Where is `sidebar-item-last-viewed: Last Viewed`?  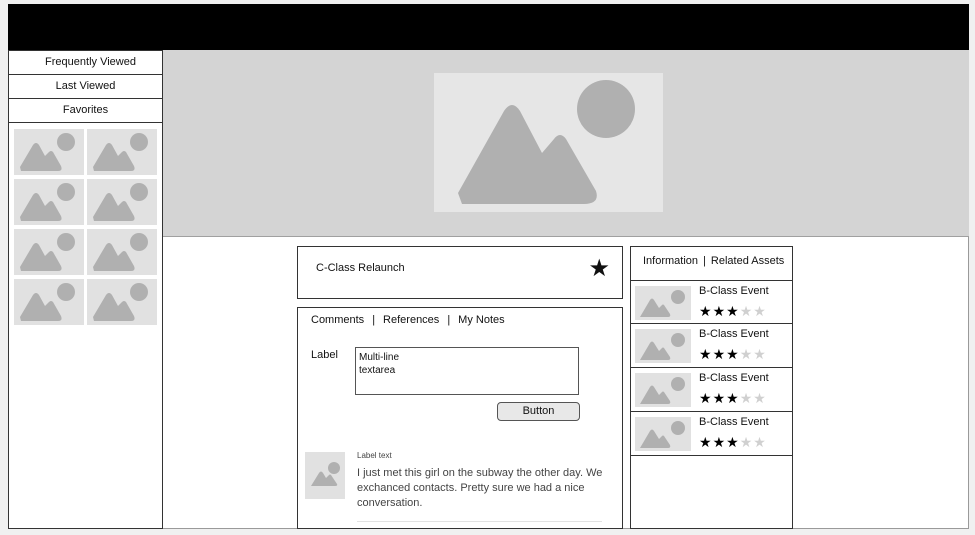
sidebar-item-last-viewed: Last Viewed is located at coordinates (85, 87).